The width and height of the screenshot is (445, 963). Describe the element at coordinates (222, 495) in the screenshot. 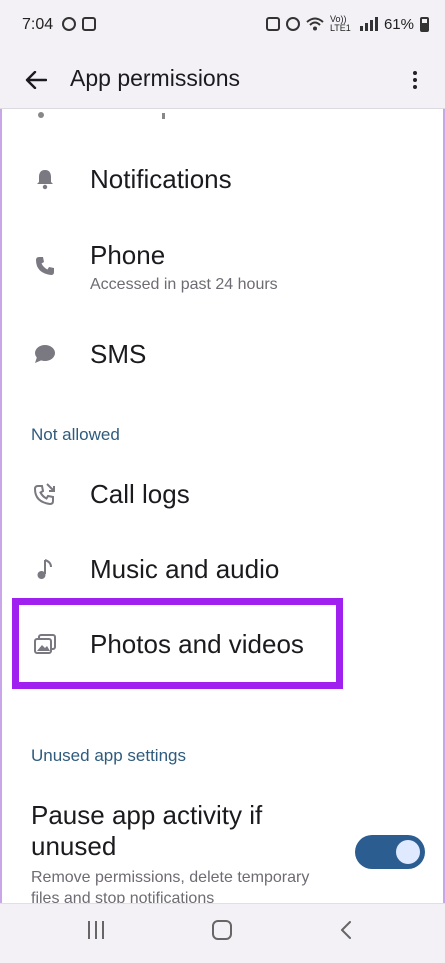

I see `permission-row-call-logs: Call logs` at that location.